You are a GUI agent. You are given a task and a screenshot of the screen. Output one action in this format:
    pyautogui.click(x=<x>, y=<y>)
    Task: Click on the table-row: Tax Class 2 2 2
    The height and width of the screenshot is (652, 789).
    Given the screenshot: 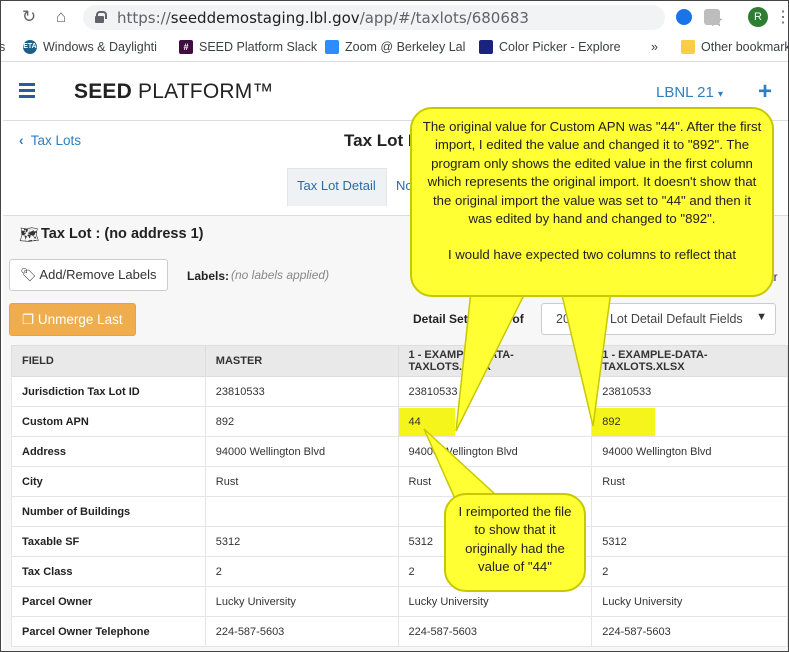 What is the action you would take?
    pyautogui.click(x=399, y=571)
    